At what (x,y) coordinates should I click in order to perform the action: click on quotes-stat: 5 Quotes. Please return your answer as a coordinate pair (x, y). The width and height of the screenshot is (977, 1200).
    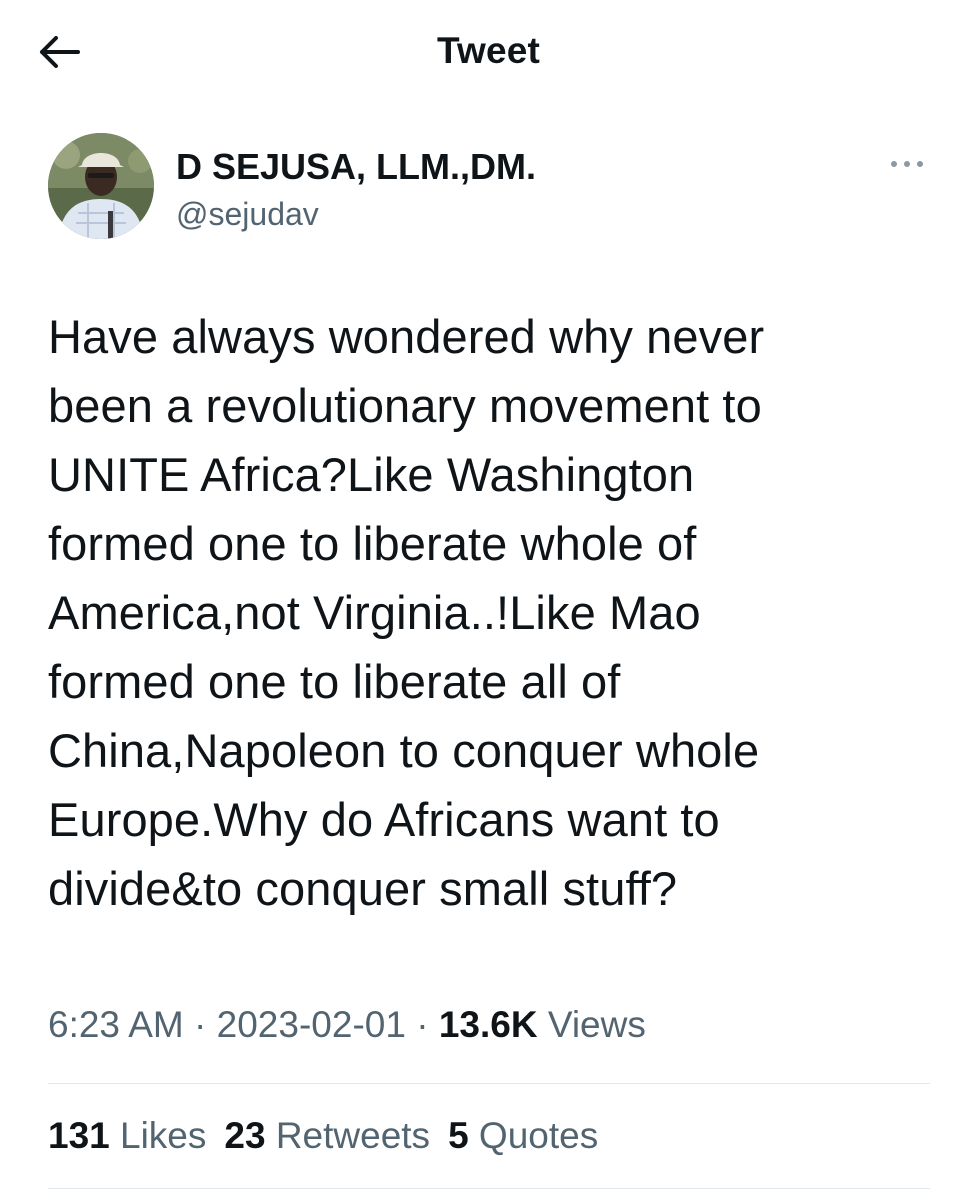
    Looking at the image, I should click on (523, 1136).